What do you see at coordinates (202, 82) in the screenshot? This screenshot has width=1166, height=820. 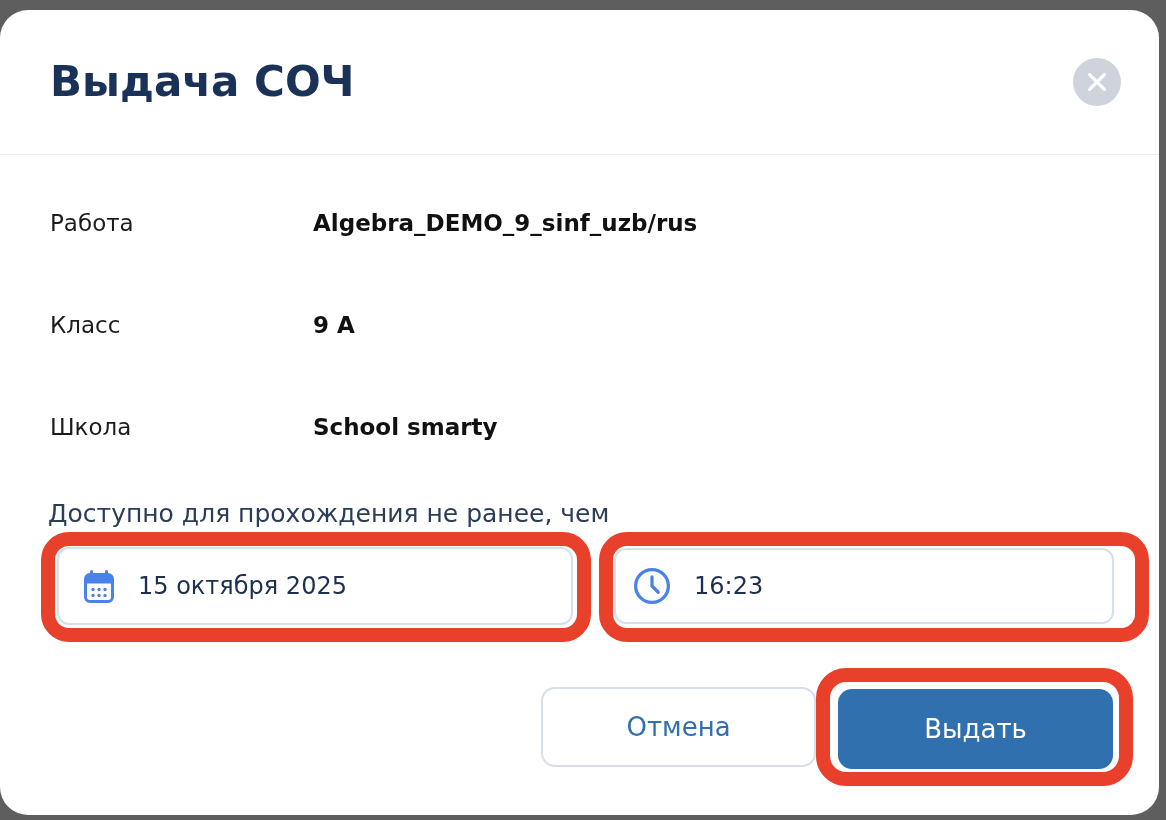 I see `dialog-title: Выдача СОЧ` at bounding box center [202, 82].